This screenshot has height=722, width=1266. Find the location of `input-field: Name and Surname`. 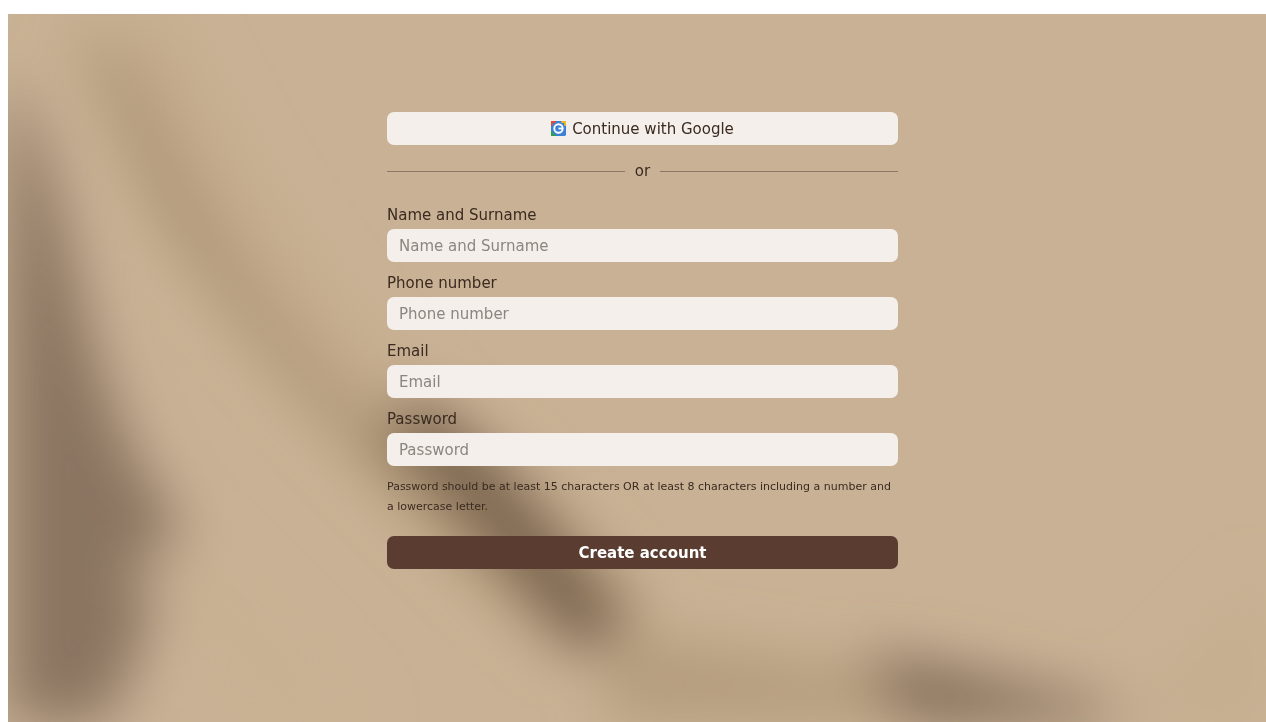

input-field: Name and Surname is located at coordinates (642, 245).